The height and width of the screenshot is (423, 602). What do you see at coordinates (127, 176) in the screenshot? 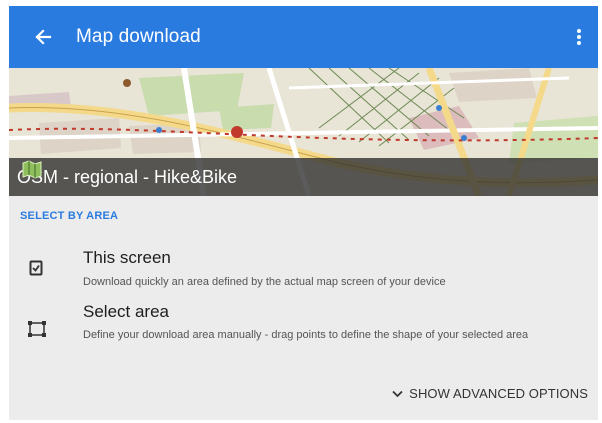
I see `map-name: OSM - regional - Hike&Bike` at bounding box center [127, 176].